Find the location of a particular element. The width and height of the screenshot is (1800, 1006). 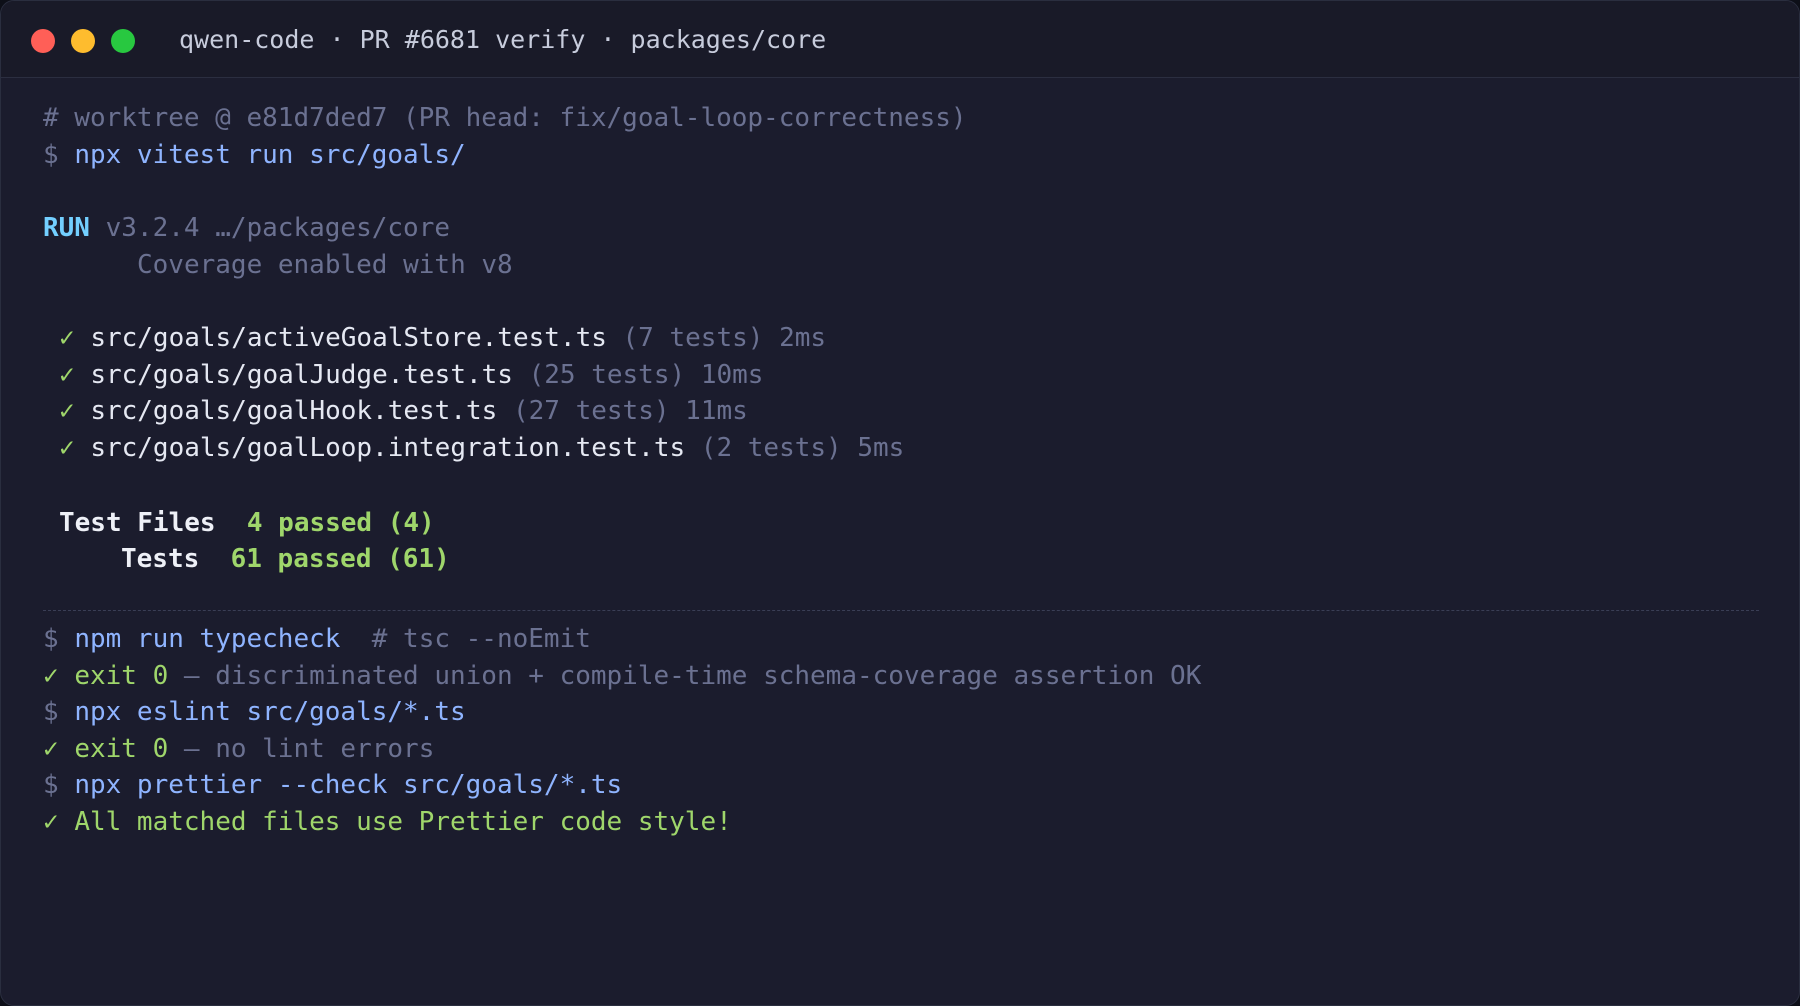

minimize-button is located at coordinates (83, 41).